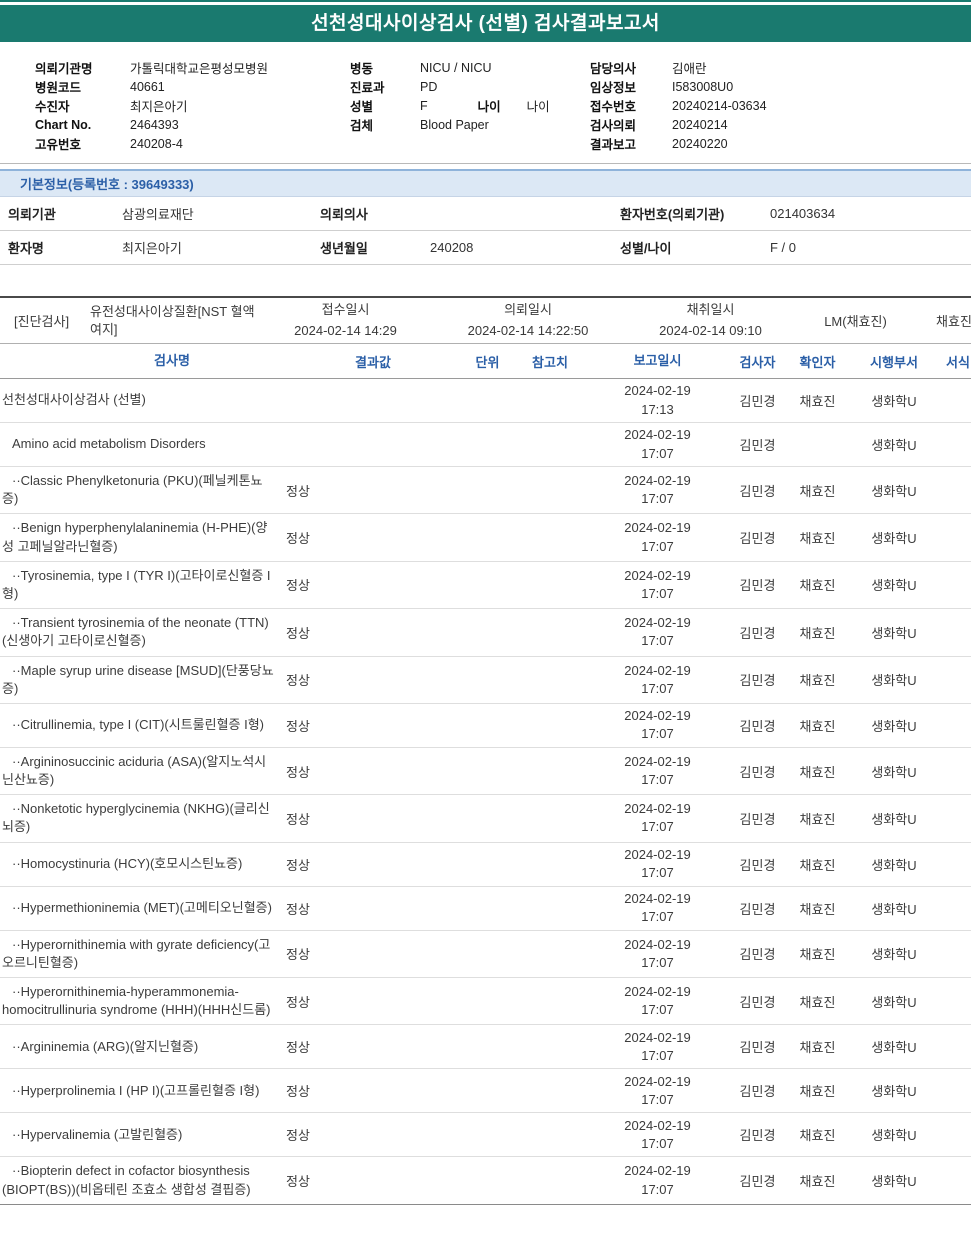  I want to click on field-value: 240208-4, so click(156, 143).